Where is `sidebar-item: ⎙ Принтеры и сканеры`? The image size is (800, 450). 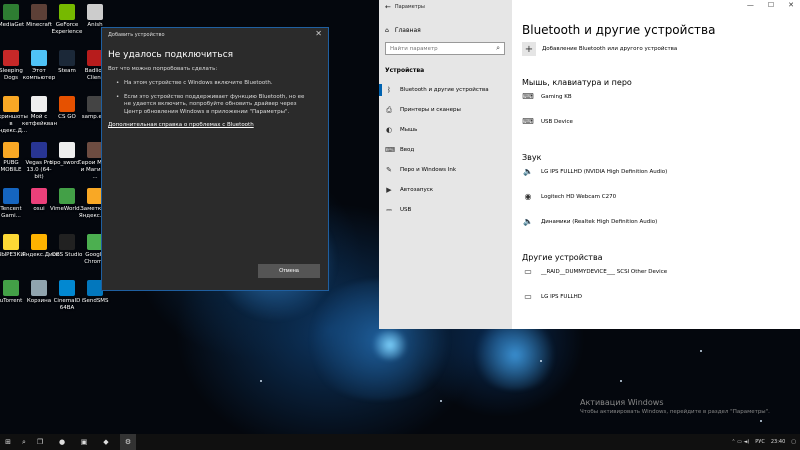 sidebar-item: ⎙ Принтеры и сканеры is located at coordinates (445, 110).